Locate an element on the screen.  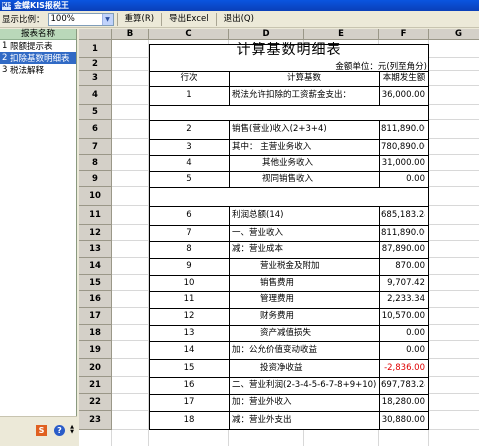
amount-cell: 87,890.00 is located at coordinates (403, 249).